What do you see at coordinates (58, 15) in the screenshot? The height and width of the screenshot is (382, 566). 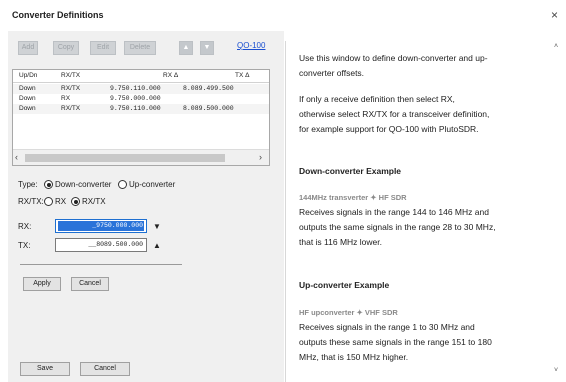 I see `window-title: Converter Definitions` at bounding box center [58, 15].